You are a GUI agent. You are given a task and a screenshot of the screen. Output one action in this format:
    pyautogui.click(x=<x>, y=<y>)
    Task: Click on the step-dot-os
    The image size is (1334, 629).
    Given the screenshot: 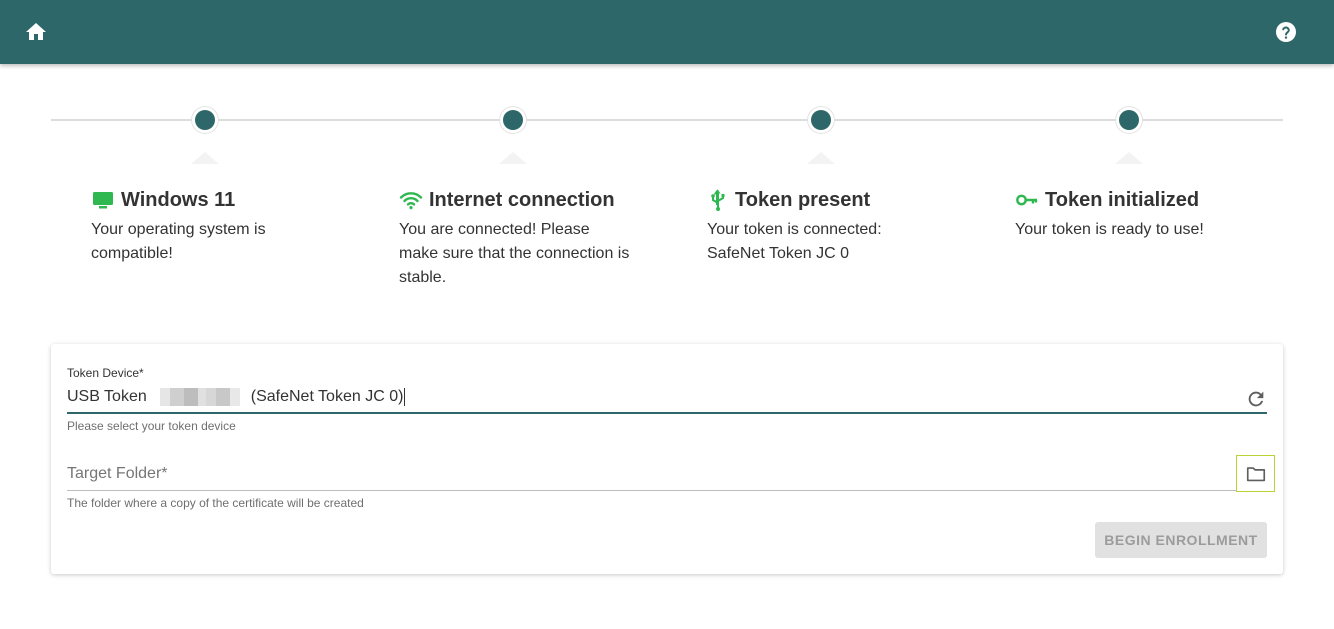 What is the action you would take?
    pyautogui.click(x=205, y=120)
    